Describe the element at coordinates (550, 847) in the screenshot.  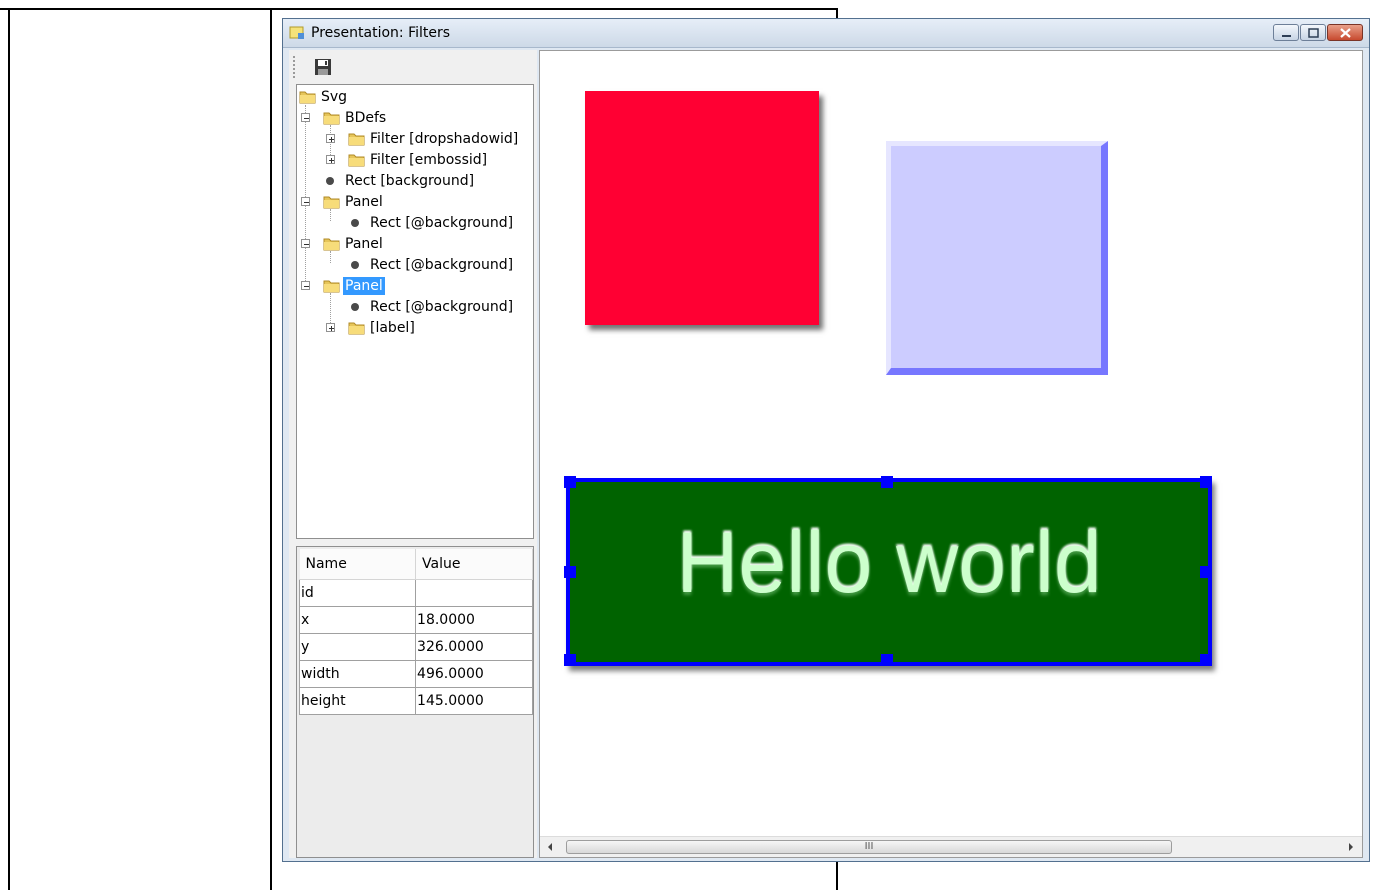
I see `scroll-left-icon` at that location.